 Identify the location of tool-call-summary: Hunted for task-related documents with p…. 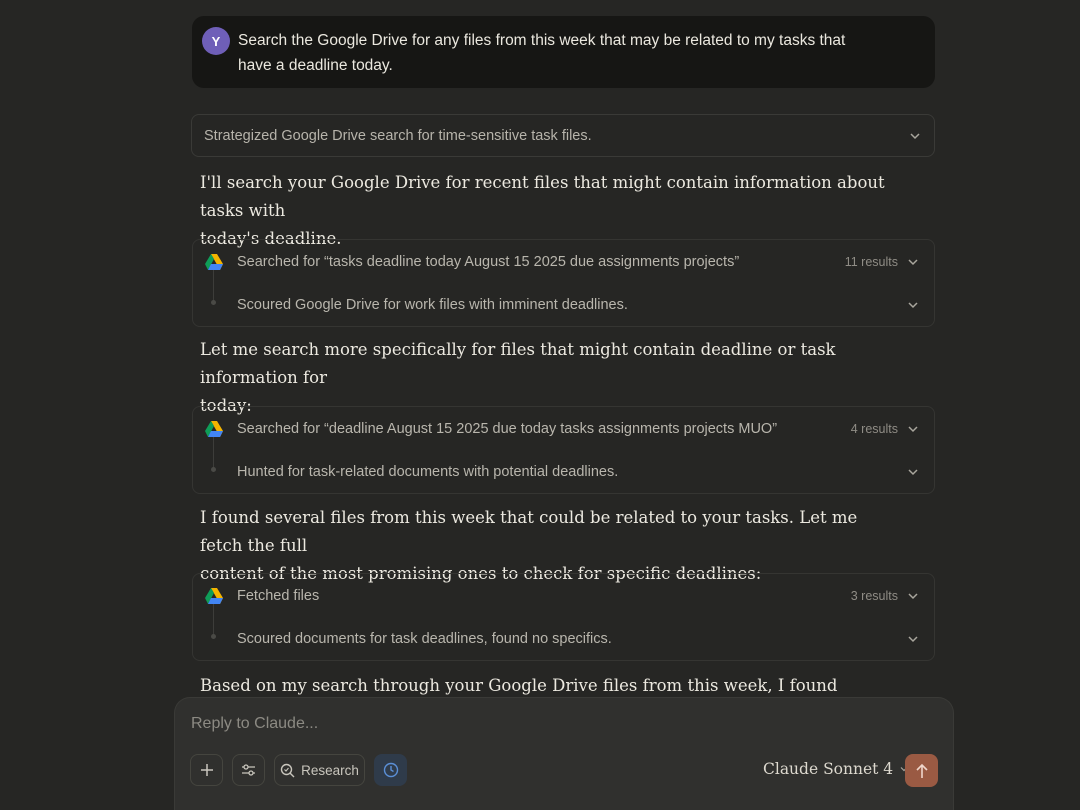
(428, 471).